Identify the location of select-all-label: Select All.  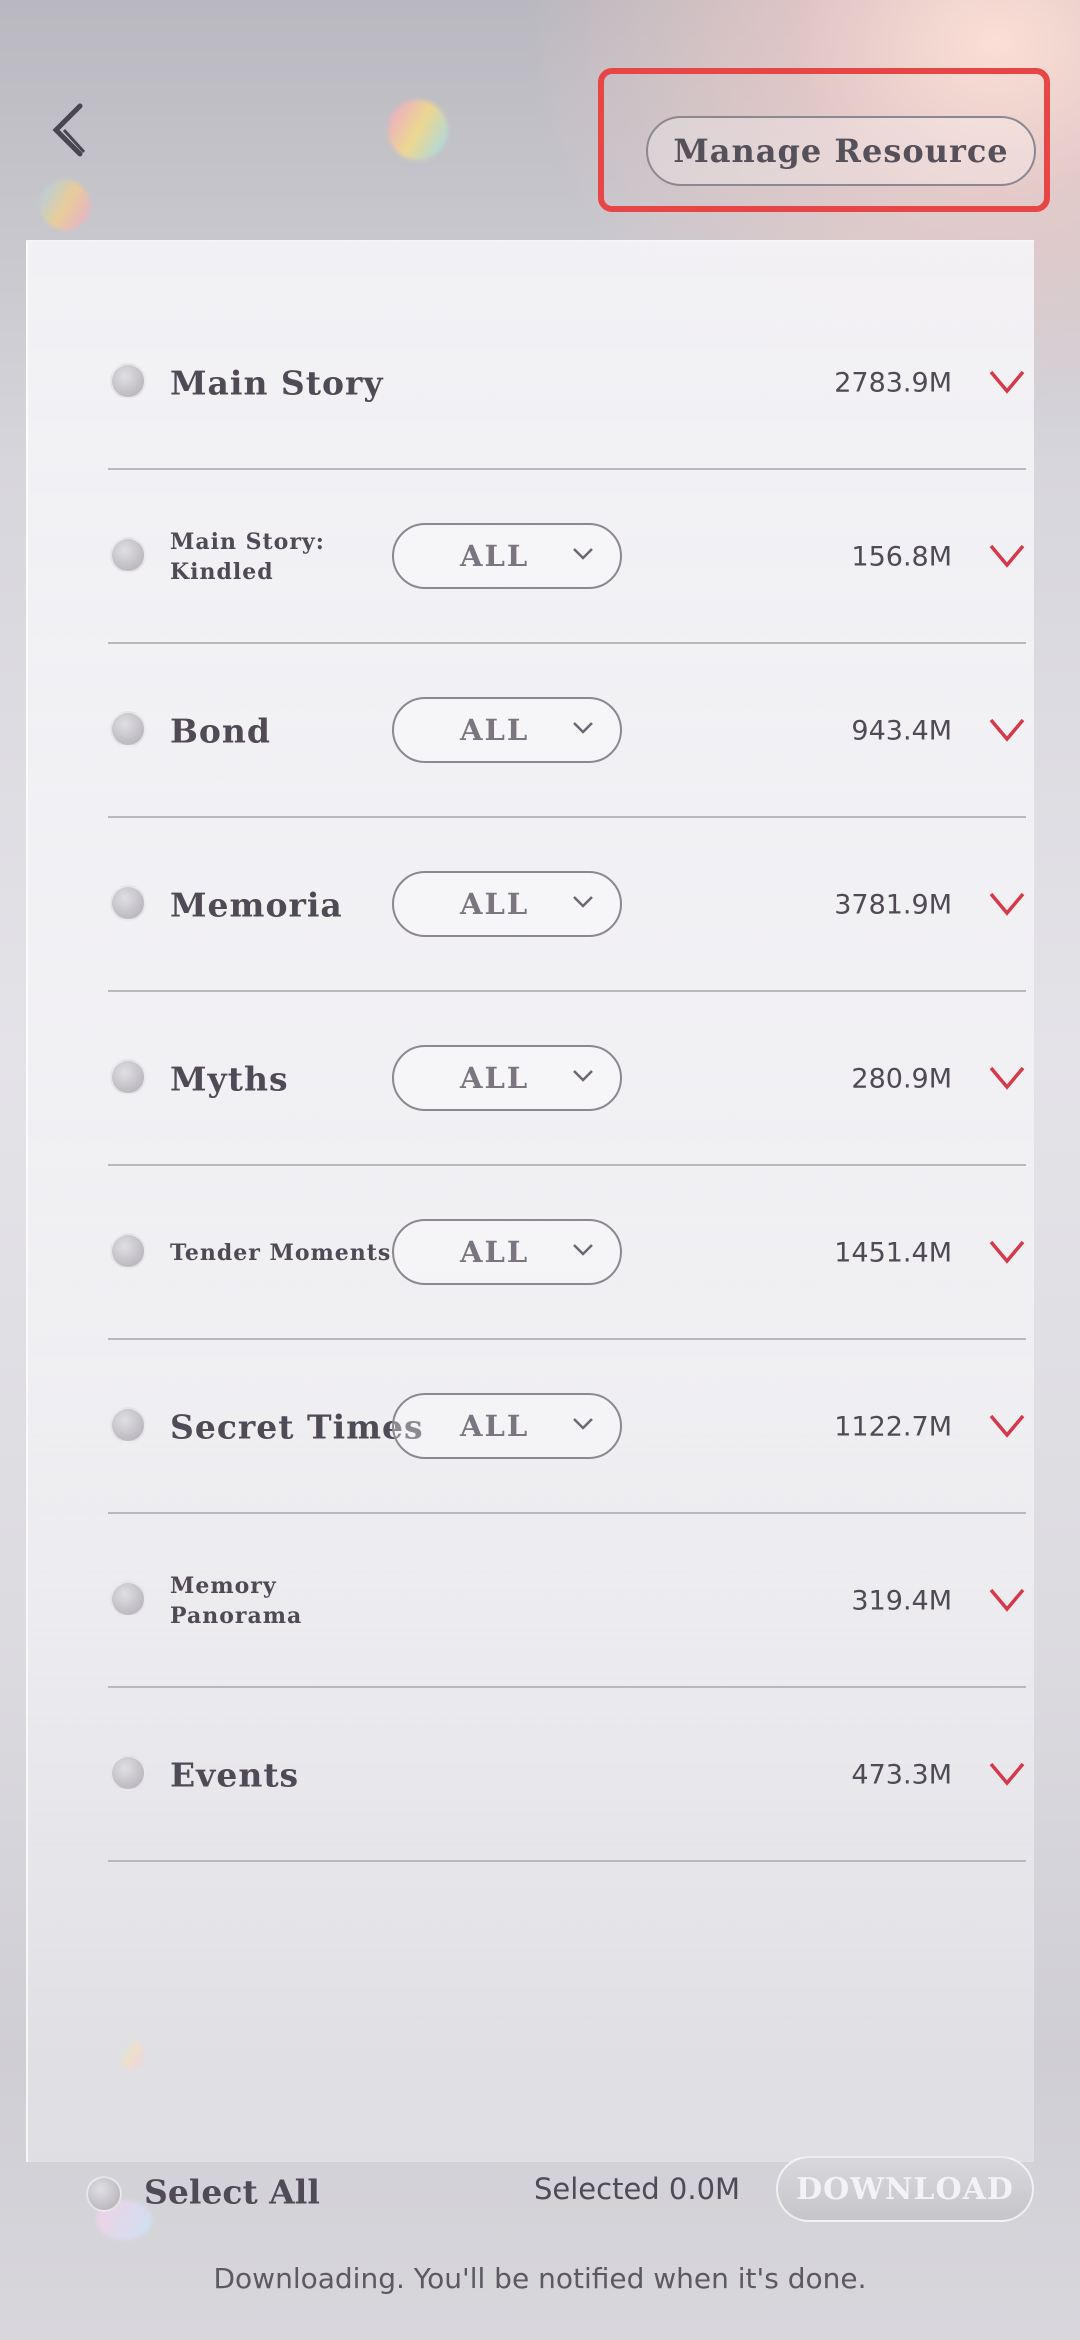
(232, 2192).